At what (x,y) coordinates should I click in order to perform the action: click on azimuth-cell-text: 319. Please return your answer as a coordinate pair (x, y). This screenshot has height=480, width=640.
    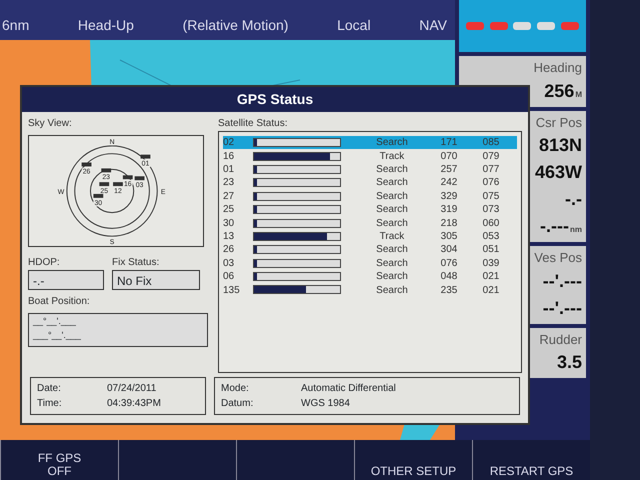
    Looking at the image, I should click on (449, 210).